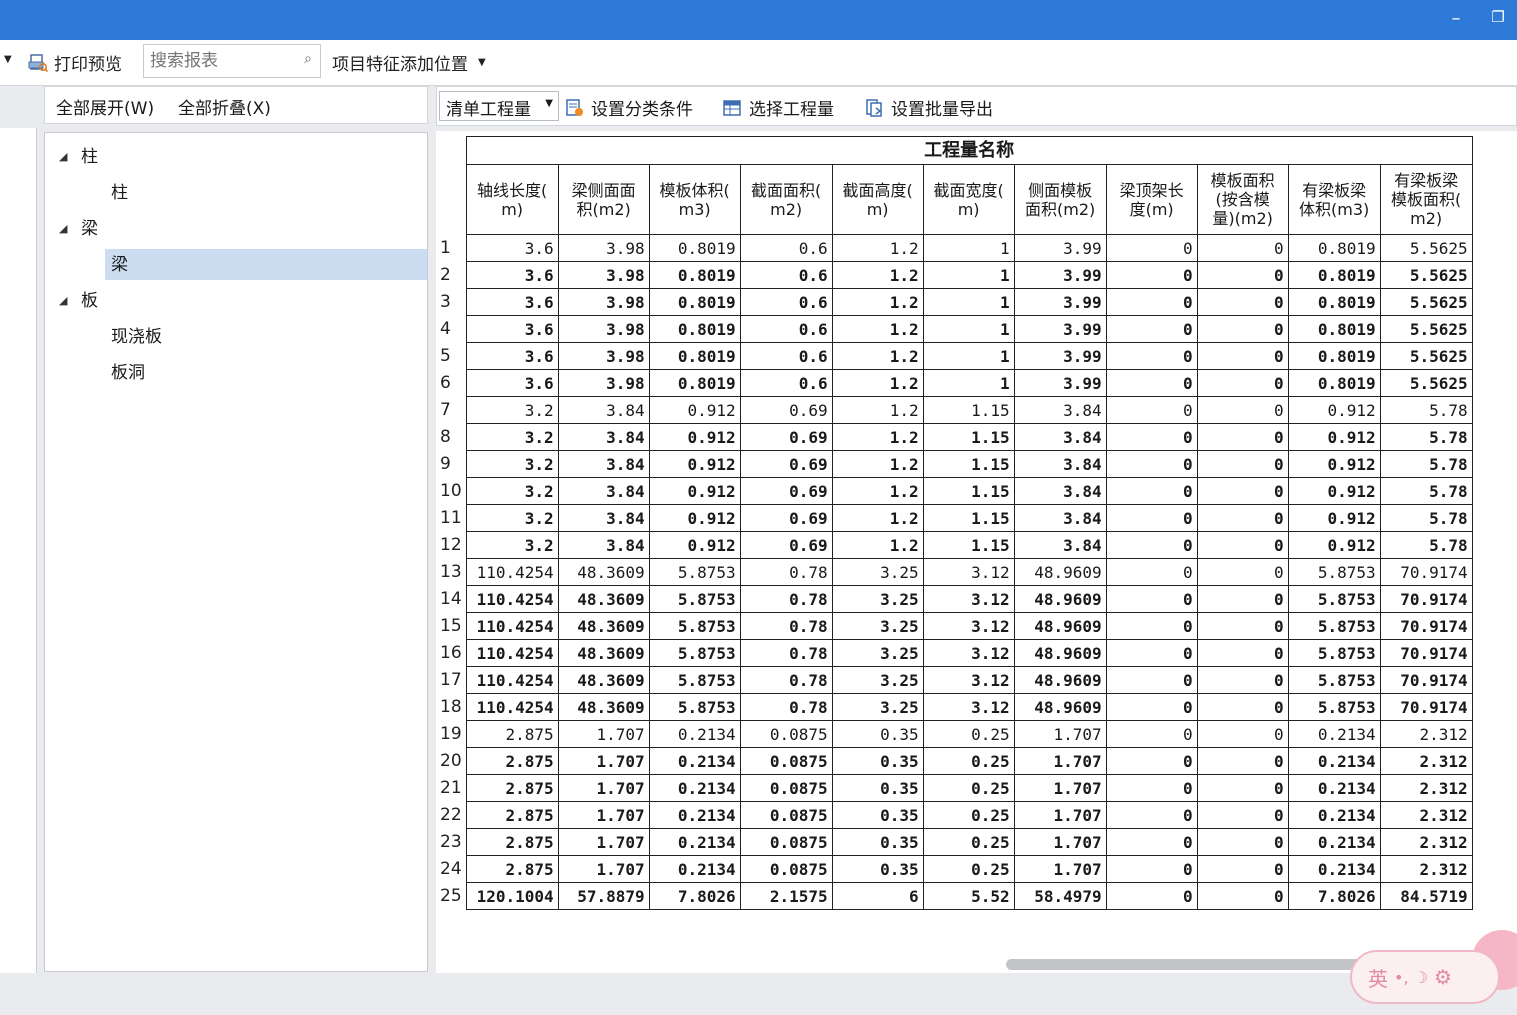  What do you see at coordinates (1498, 17) in the screenshot?
I see `restore-button: ❐` at bounding box center [1498, 17].